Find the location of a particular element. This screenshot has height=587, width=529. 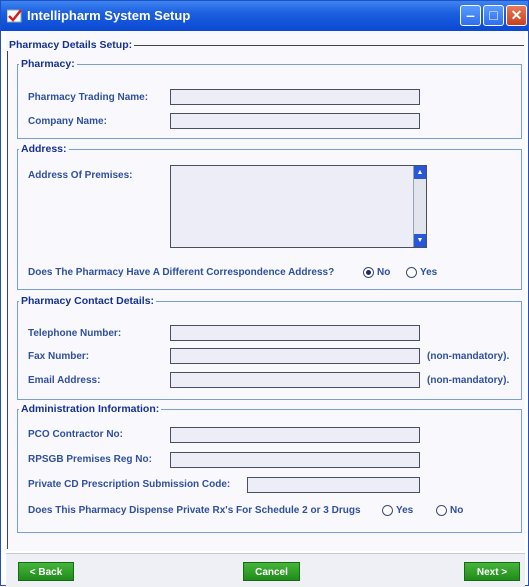

title-bar: Intellipharm System Setup ‒ □ ✕ is located at coordinates (264, 16).